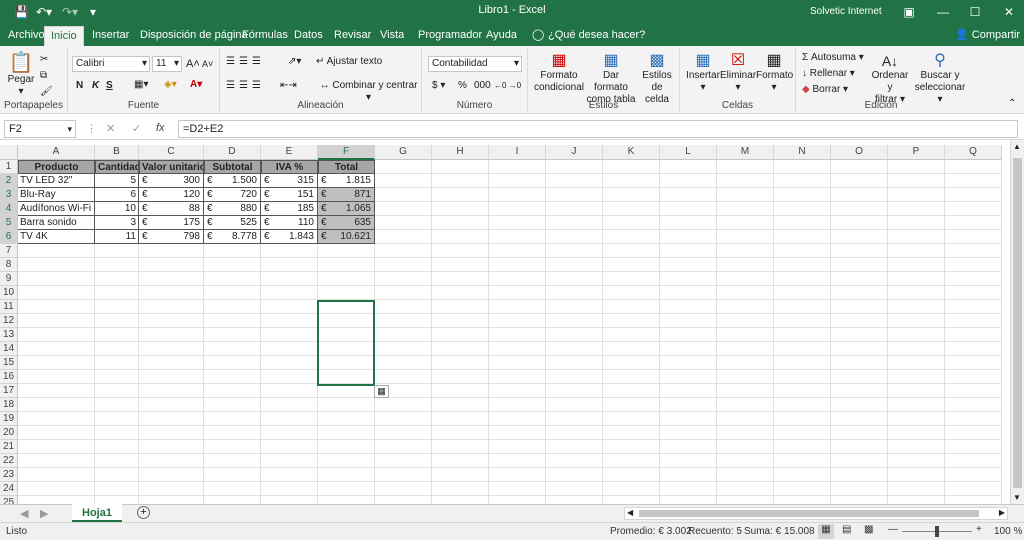 The width and height of the screenshot is (1024, 540). What do you see at coordinates (110, 128) in the screenshot?
I see `cancel-icon: ✕` at bounding box center [110, 128].